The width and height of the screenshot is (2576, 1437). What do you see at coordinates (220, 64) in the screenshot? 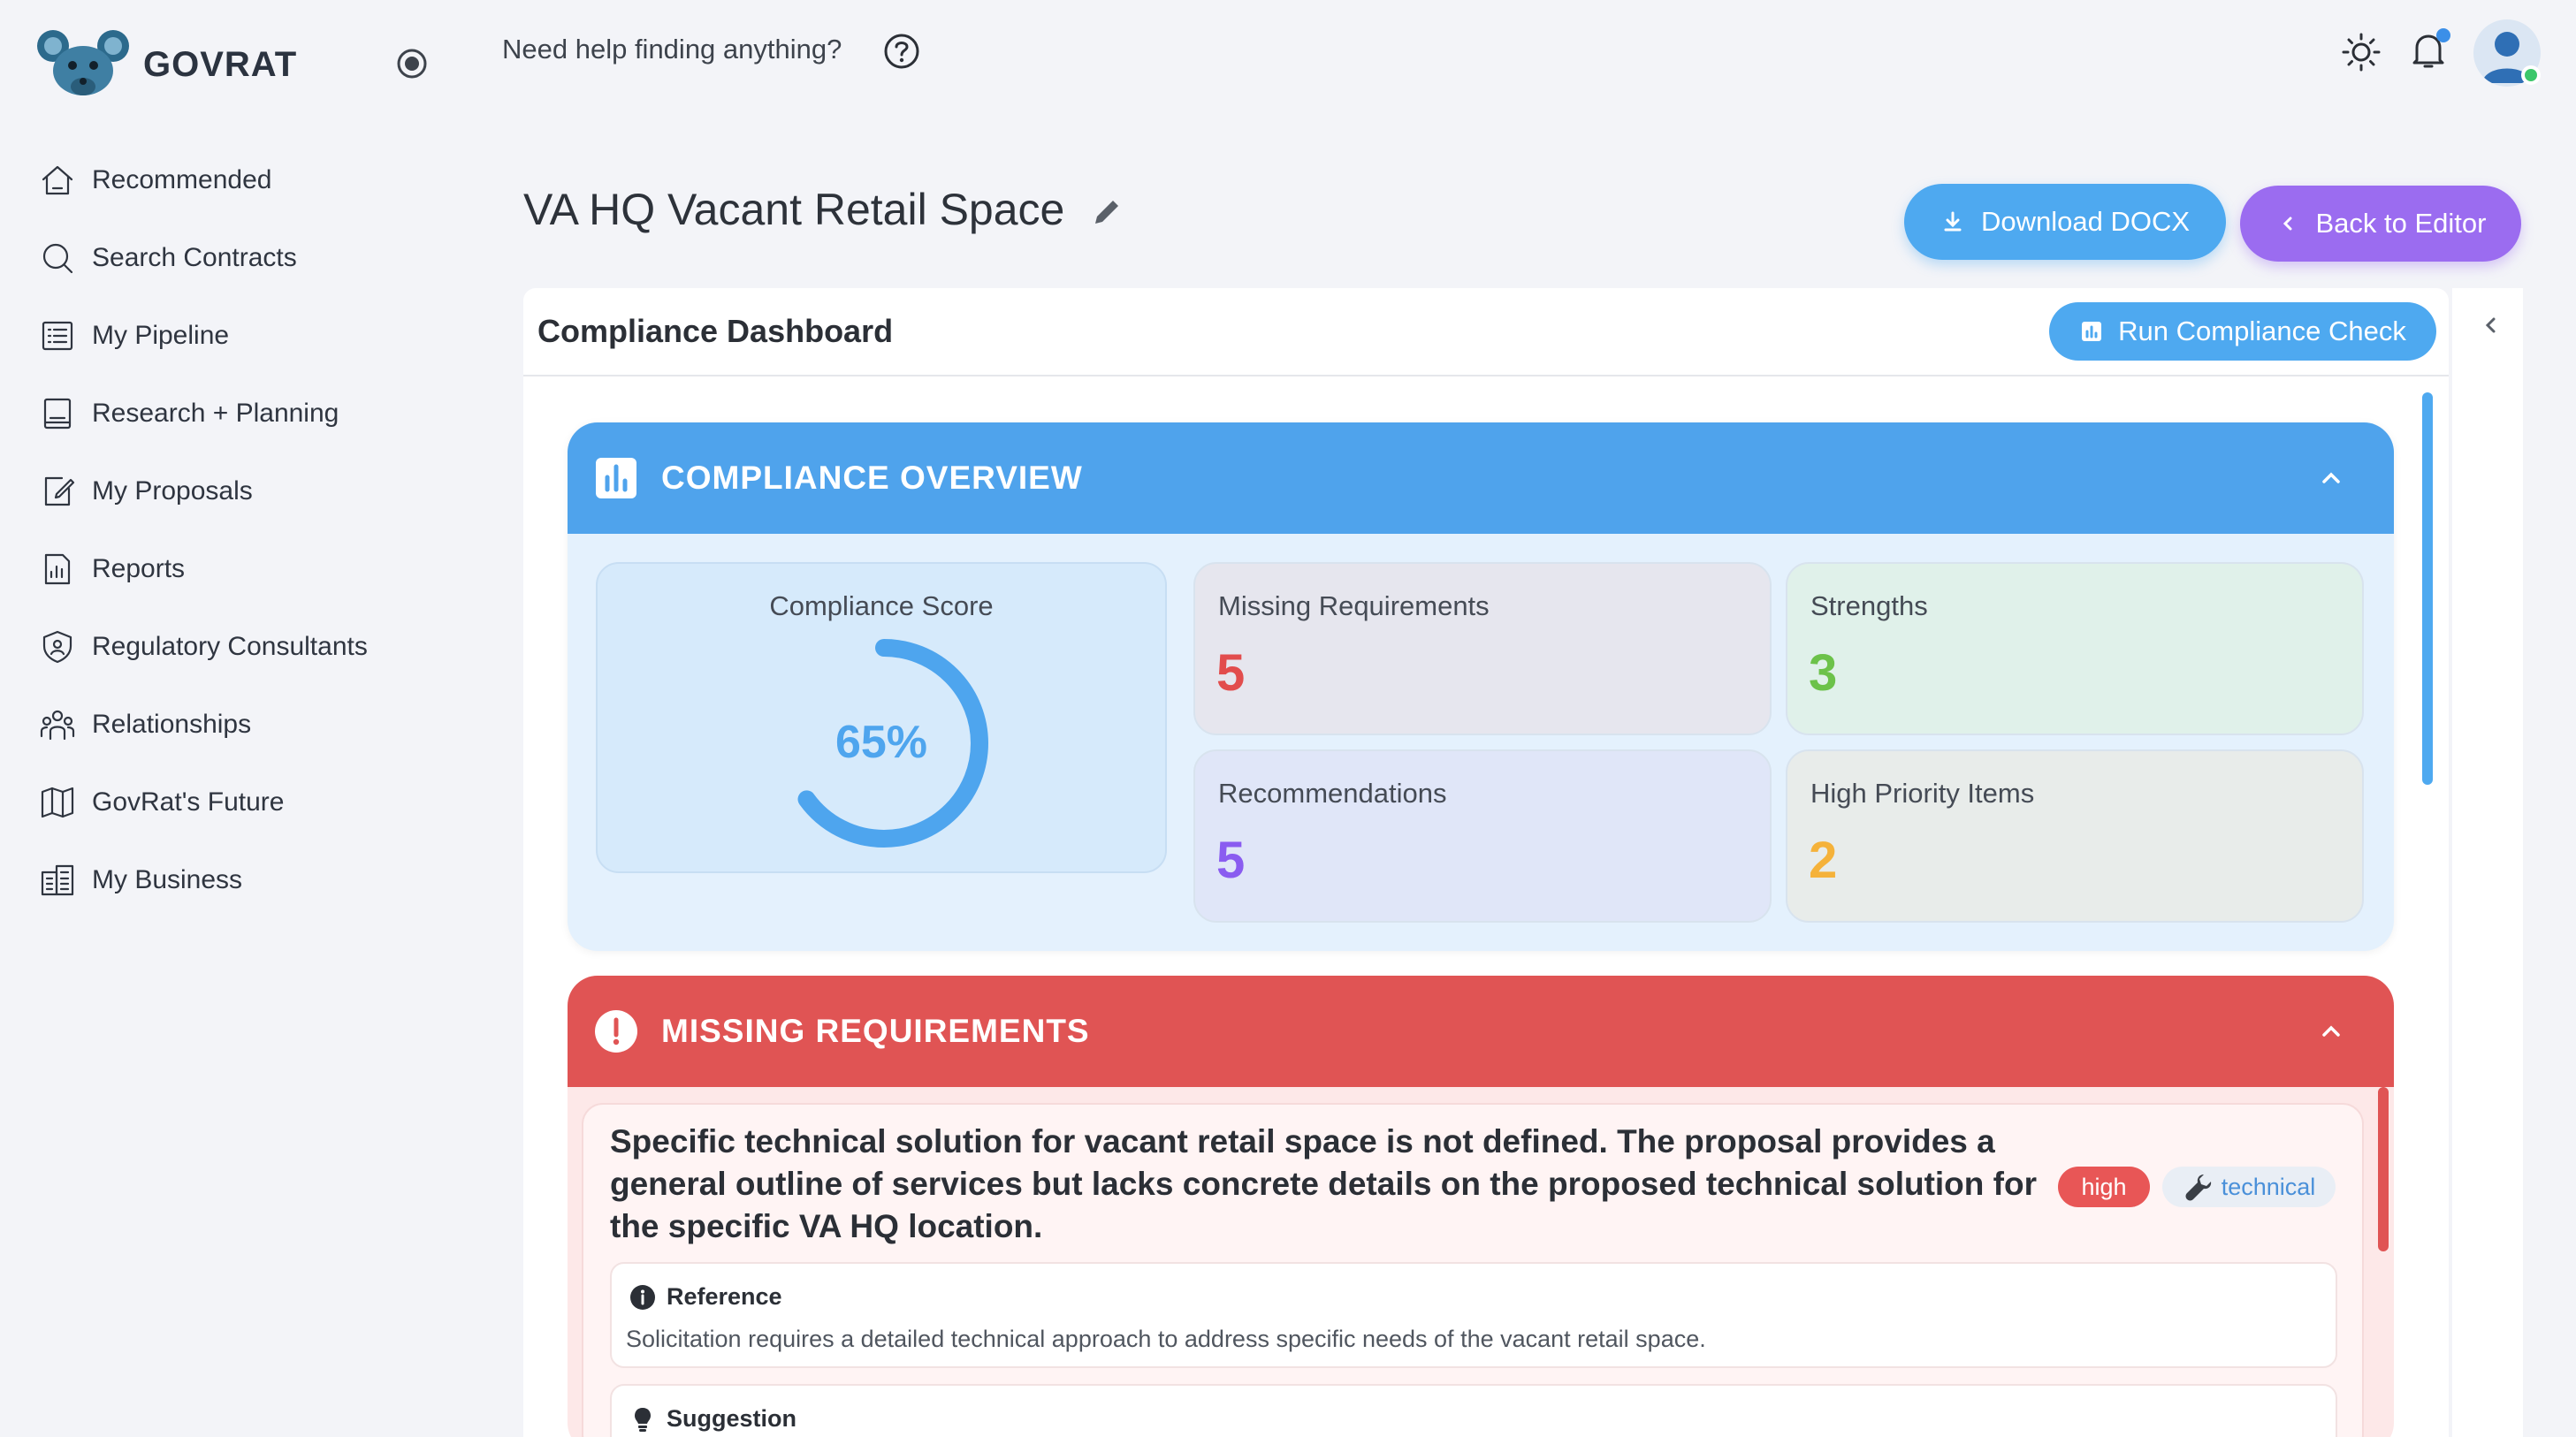
I see `brand-name: GOVRAT` at bounding box center [220, 64].